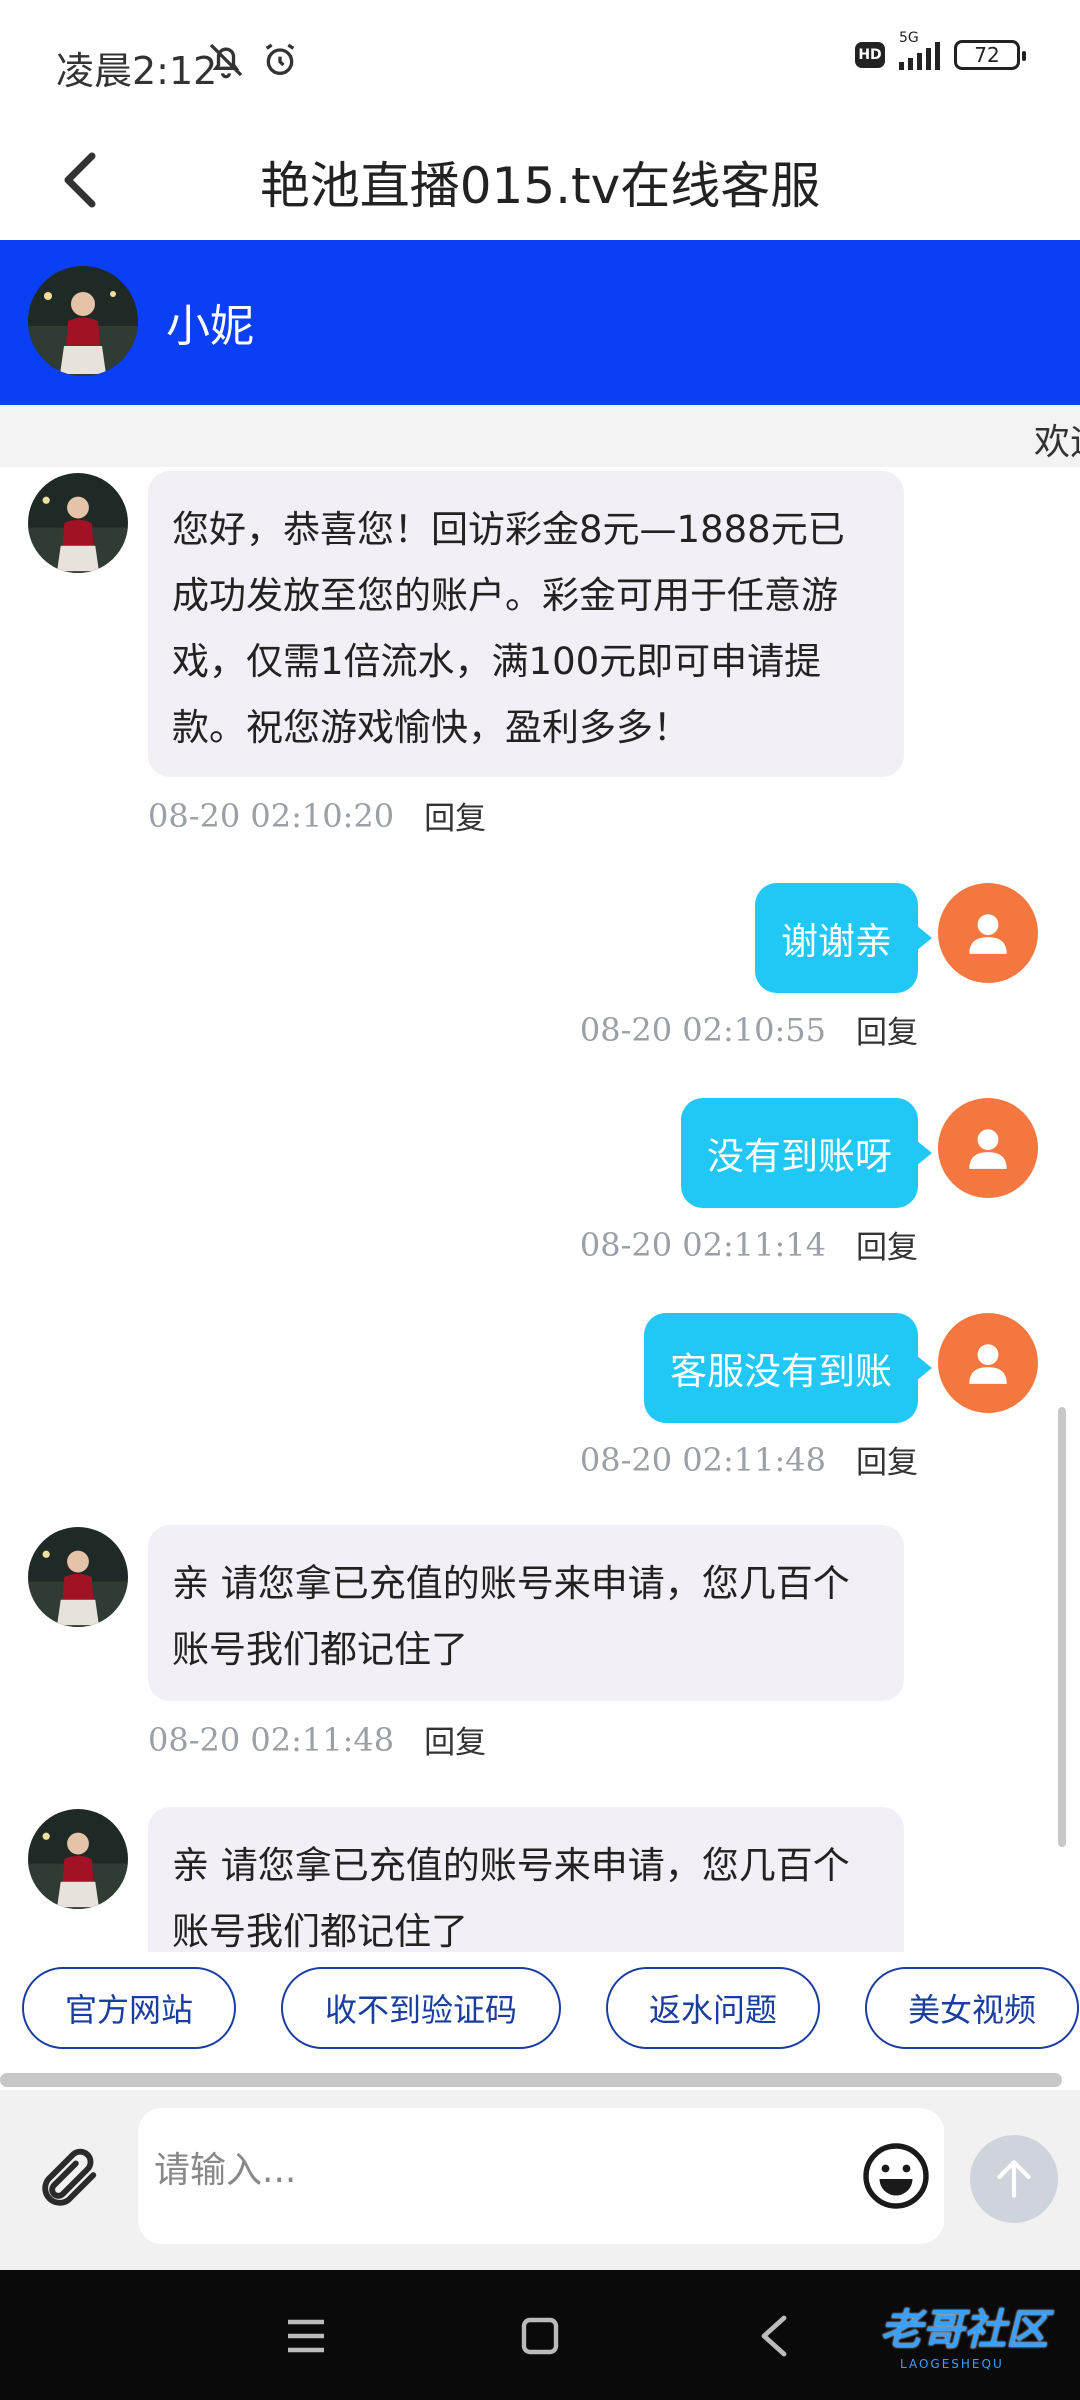  I want to click on composer, so click(540, 2180).